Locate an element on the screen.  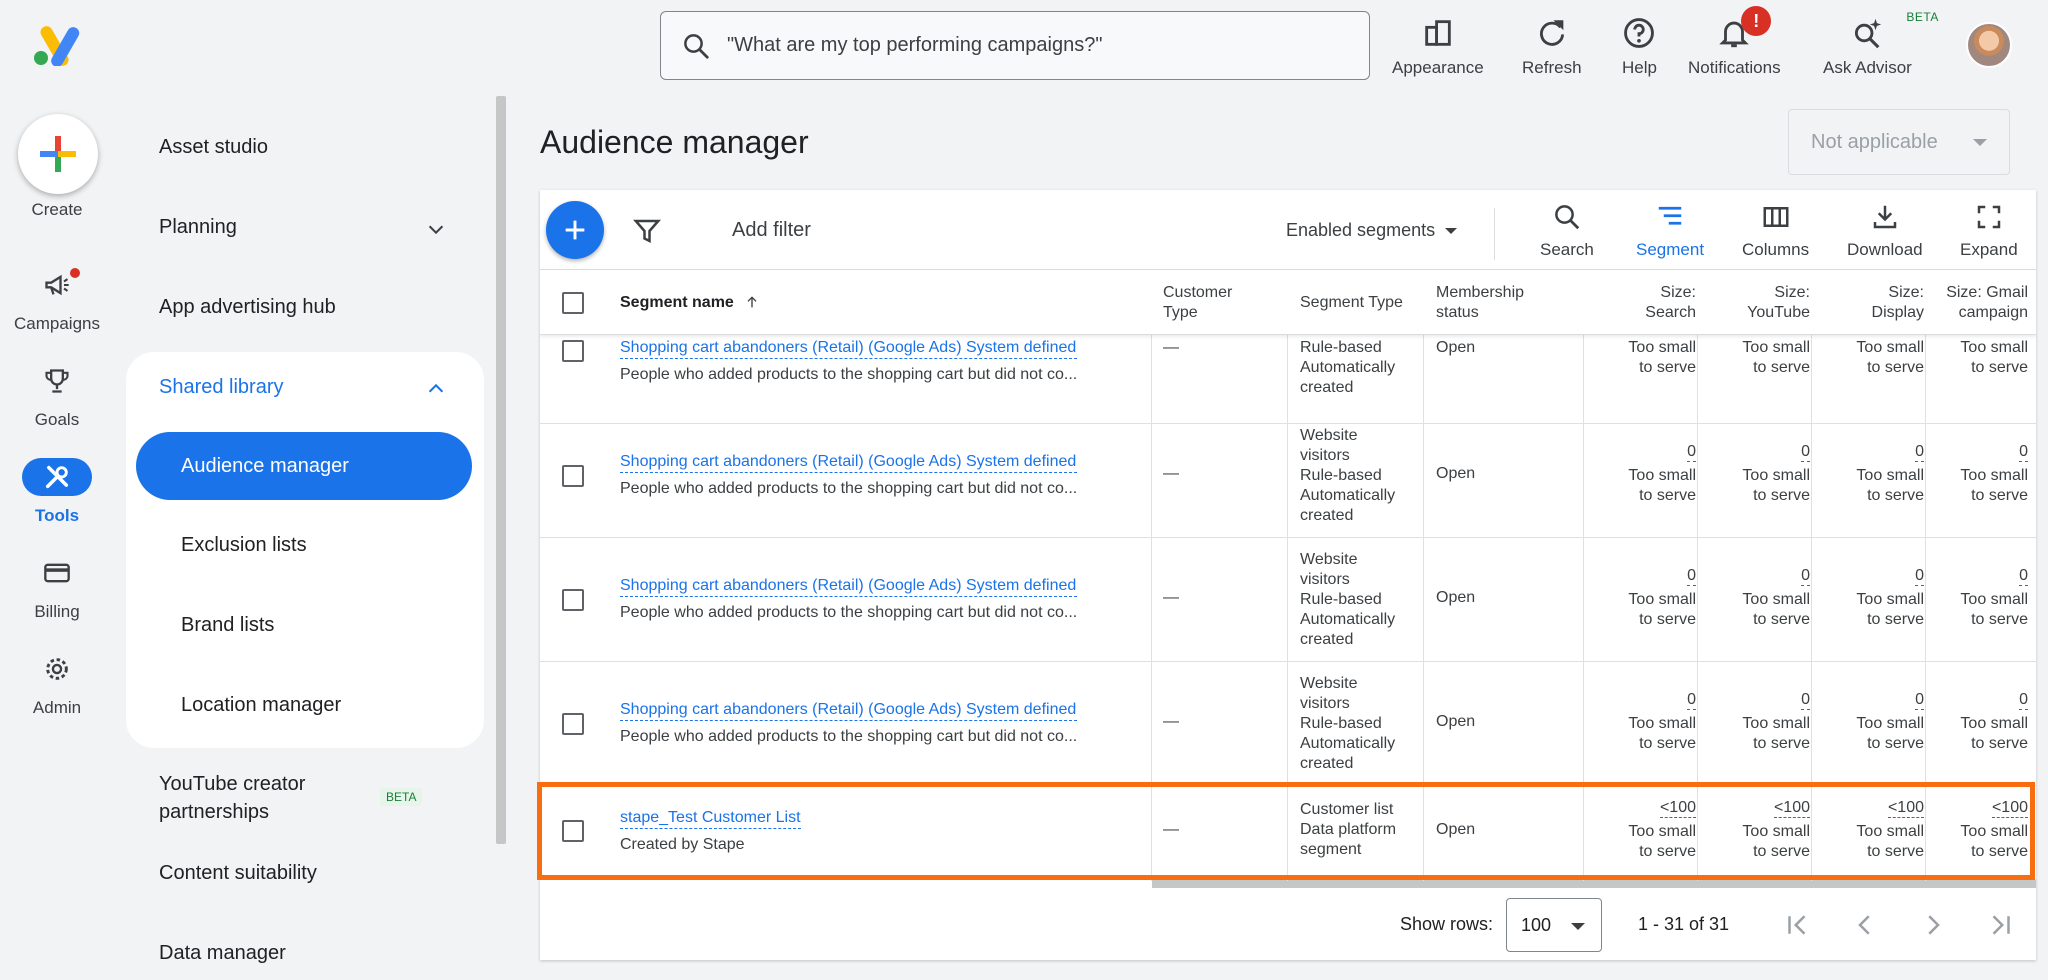
add-segment-button is located at coordinates (575, 230).